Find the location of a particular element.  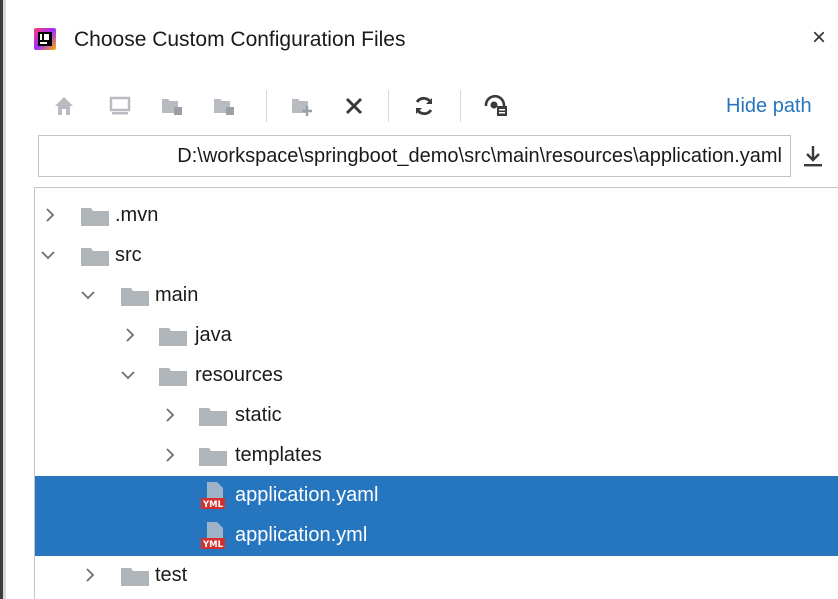

tree-item-label: resources is located at coordinates (239, 375).